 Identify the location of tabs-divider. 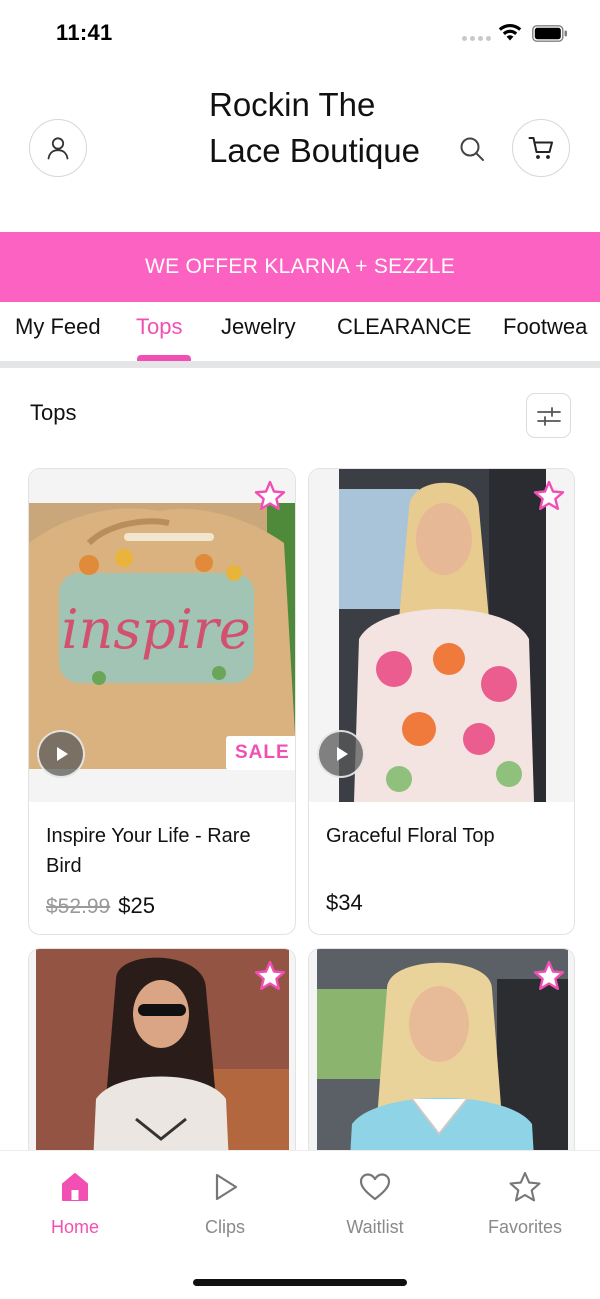
(300, 364).